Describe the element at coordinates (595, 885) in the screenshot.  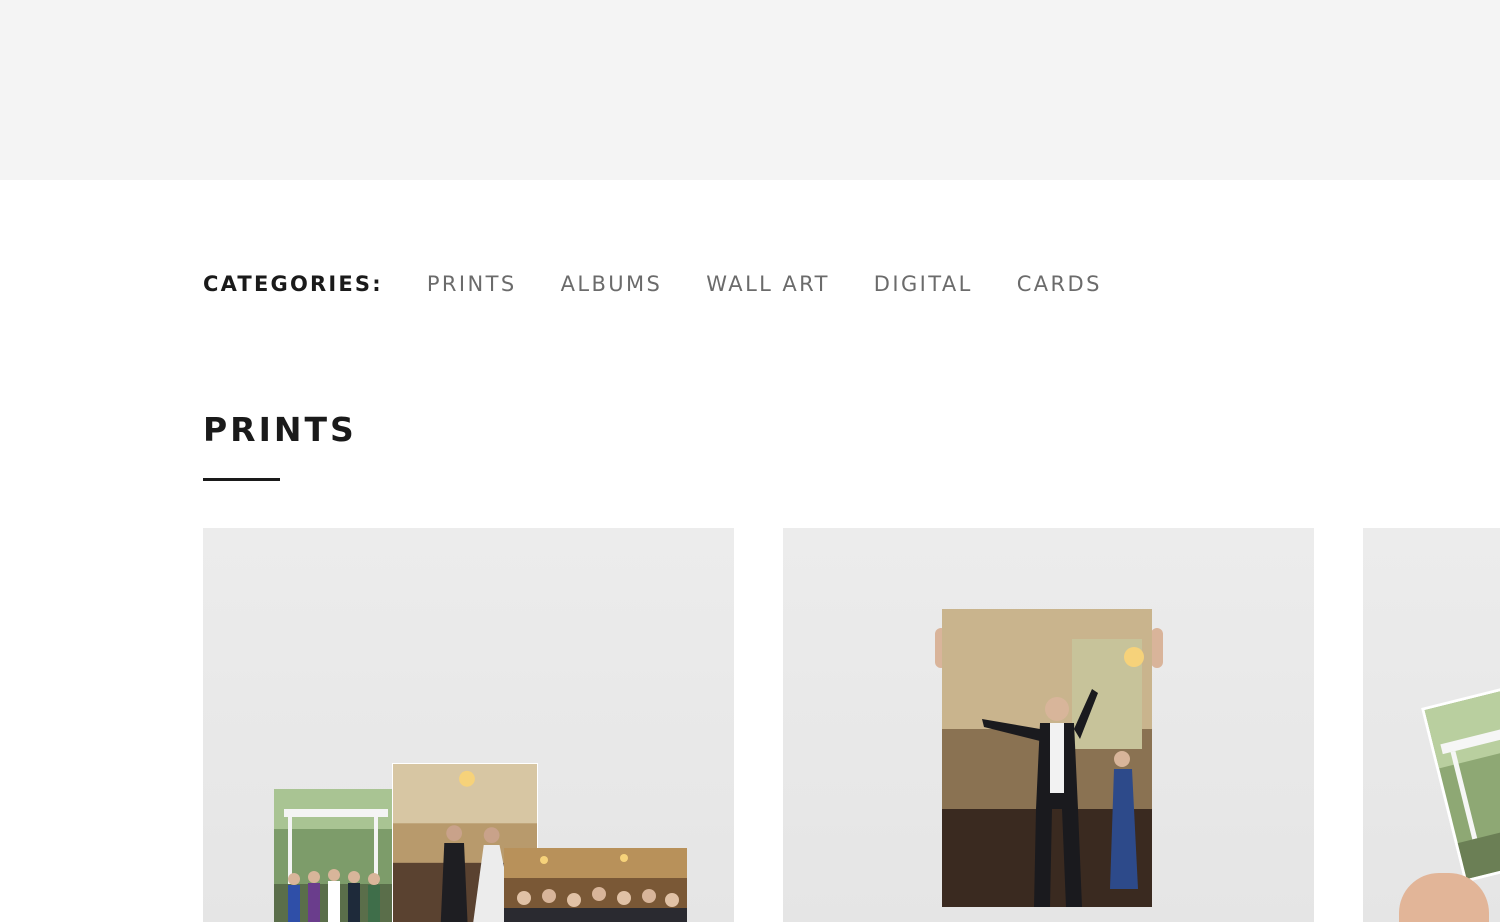
I see `print-photo-reception-crowd` at that location.